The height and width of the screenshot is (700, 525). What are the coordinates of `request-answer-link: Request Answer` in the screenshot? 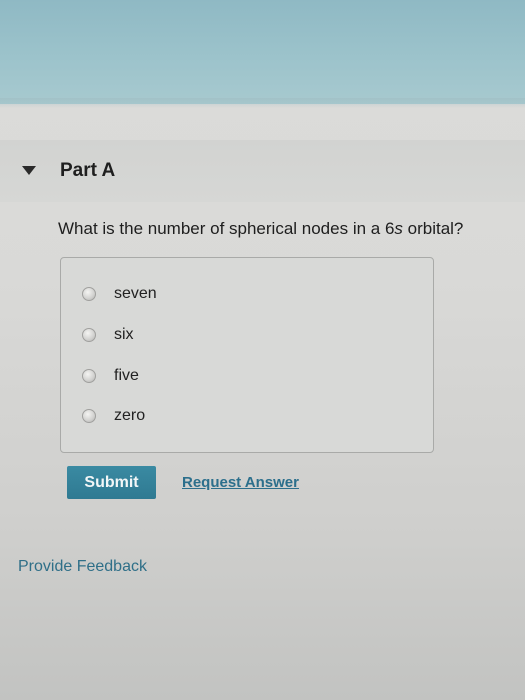 It's located at (240, 482).